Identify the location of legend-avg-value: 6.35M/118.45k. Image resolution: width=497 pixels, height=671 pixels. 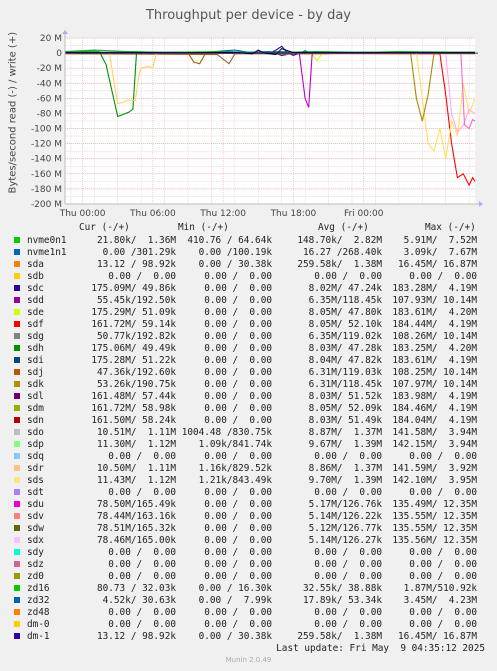
(345, 300).